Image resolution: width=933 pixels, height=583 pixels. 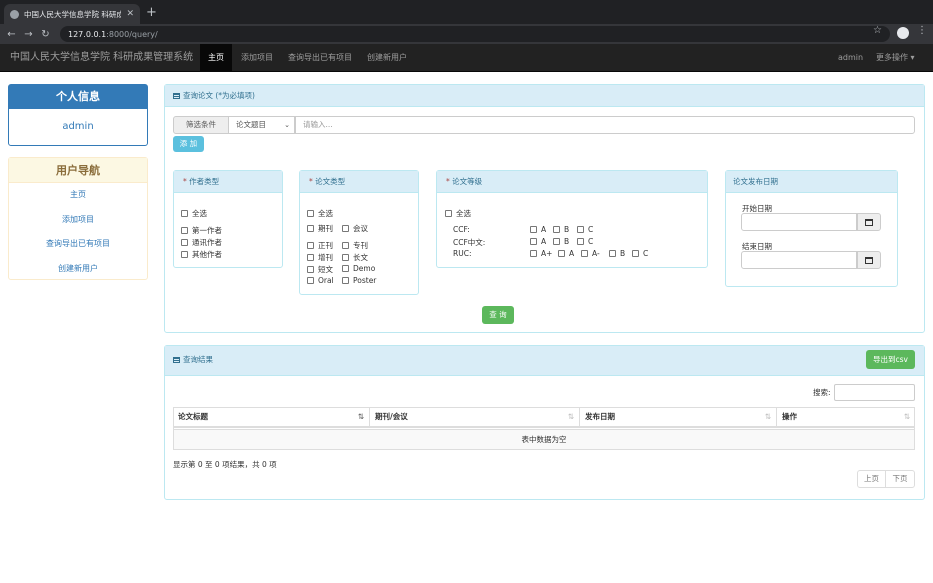 I want to click on nav-user: admin, so click(x=850, y=58).